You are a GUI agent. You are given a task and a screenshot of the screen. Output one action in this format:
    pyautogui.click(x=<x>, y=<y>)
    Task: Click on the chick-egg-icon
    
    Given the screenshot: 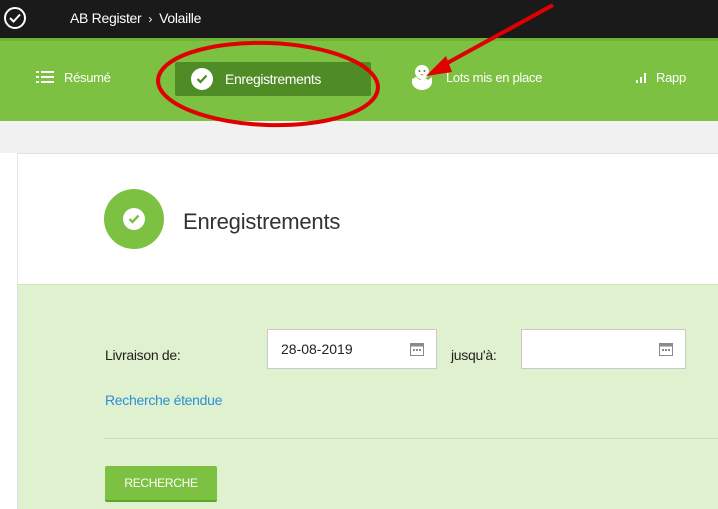 What is the action you would take?
    pyautogui.click(x=422, y=77)
    